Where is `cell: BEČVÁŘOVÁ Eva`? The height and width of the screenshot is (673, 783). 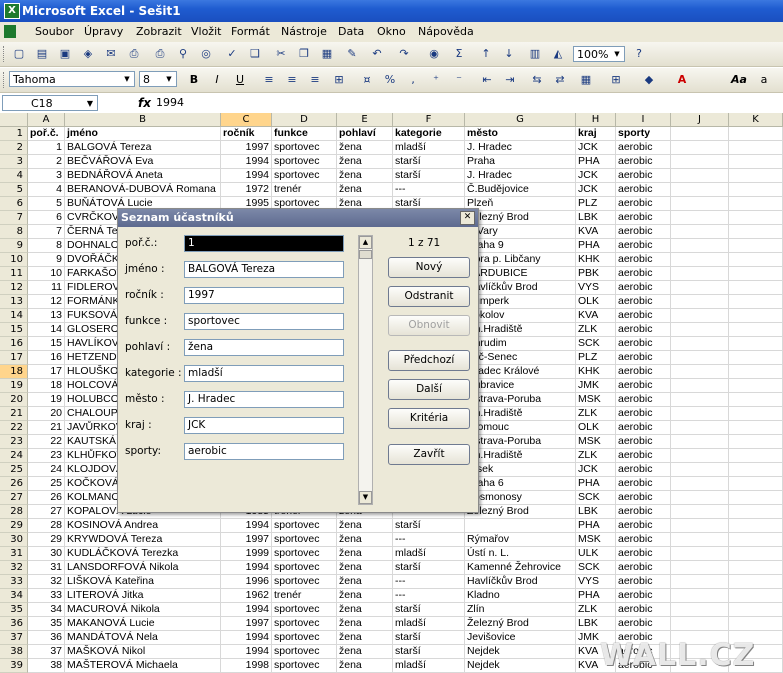
cell: BEČVÁŘOVÁ Eva is located at coordinates (143, 162).